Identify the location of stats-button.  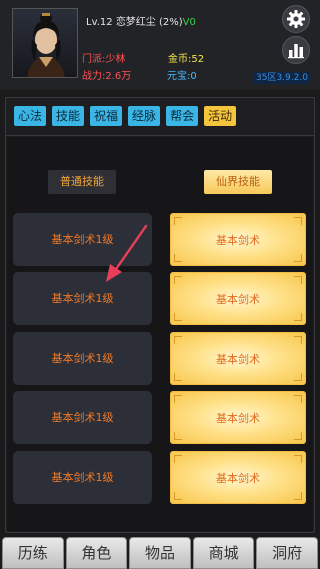
(296, 50).